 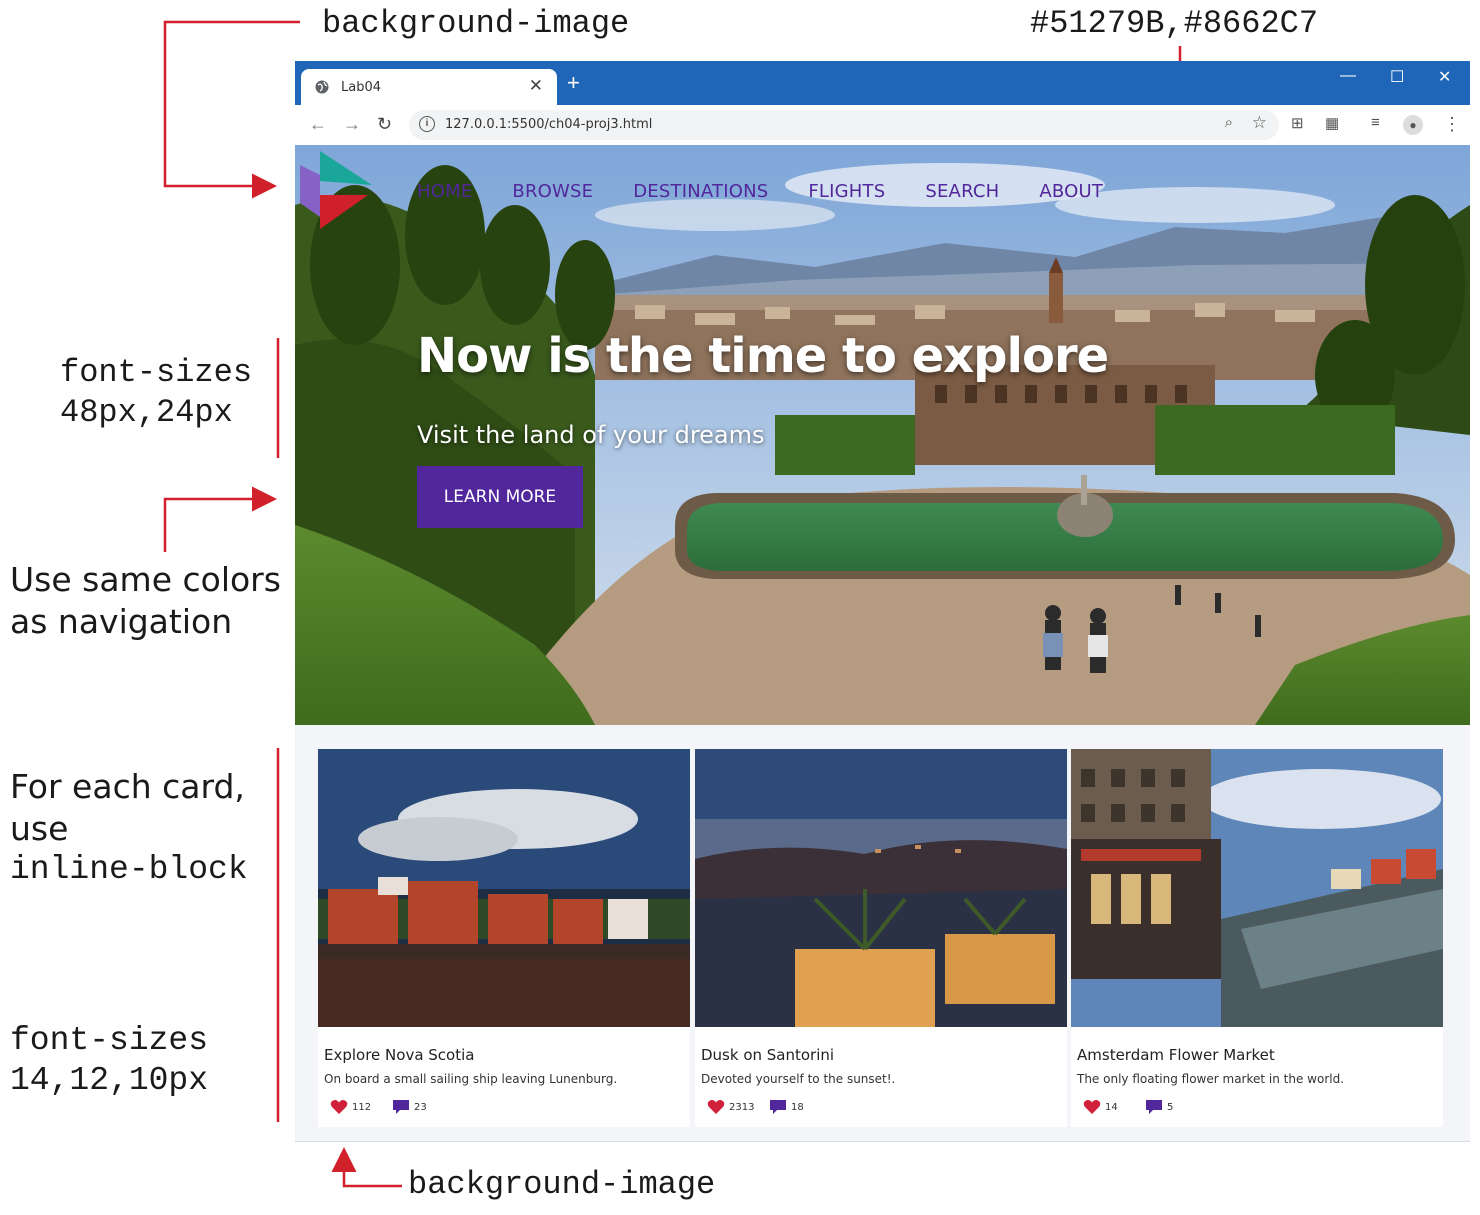 What do you see at coordinates (129, 869) in the screenshot?
I see `annotation-card-3: inline-block` at bounding box center [129, 869].